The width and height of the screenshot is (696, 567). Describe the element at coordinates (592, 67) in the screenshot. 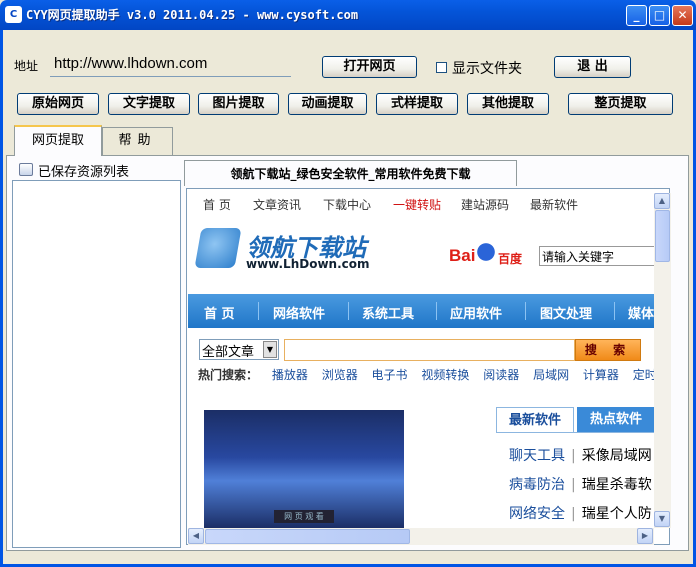

I see `exit-button: 退 出` at that location.